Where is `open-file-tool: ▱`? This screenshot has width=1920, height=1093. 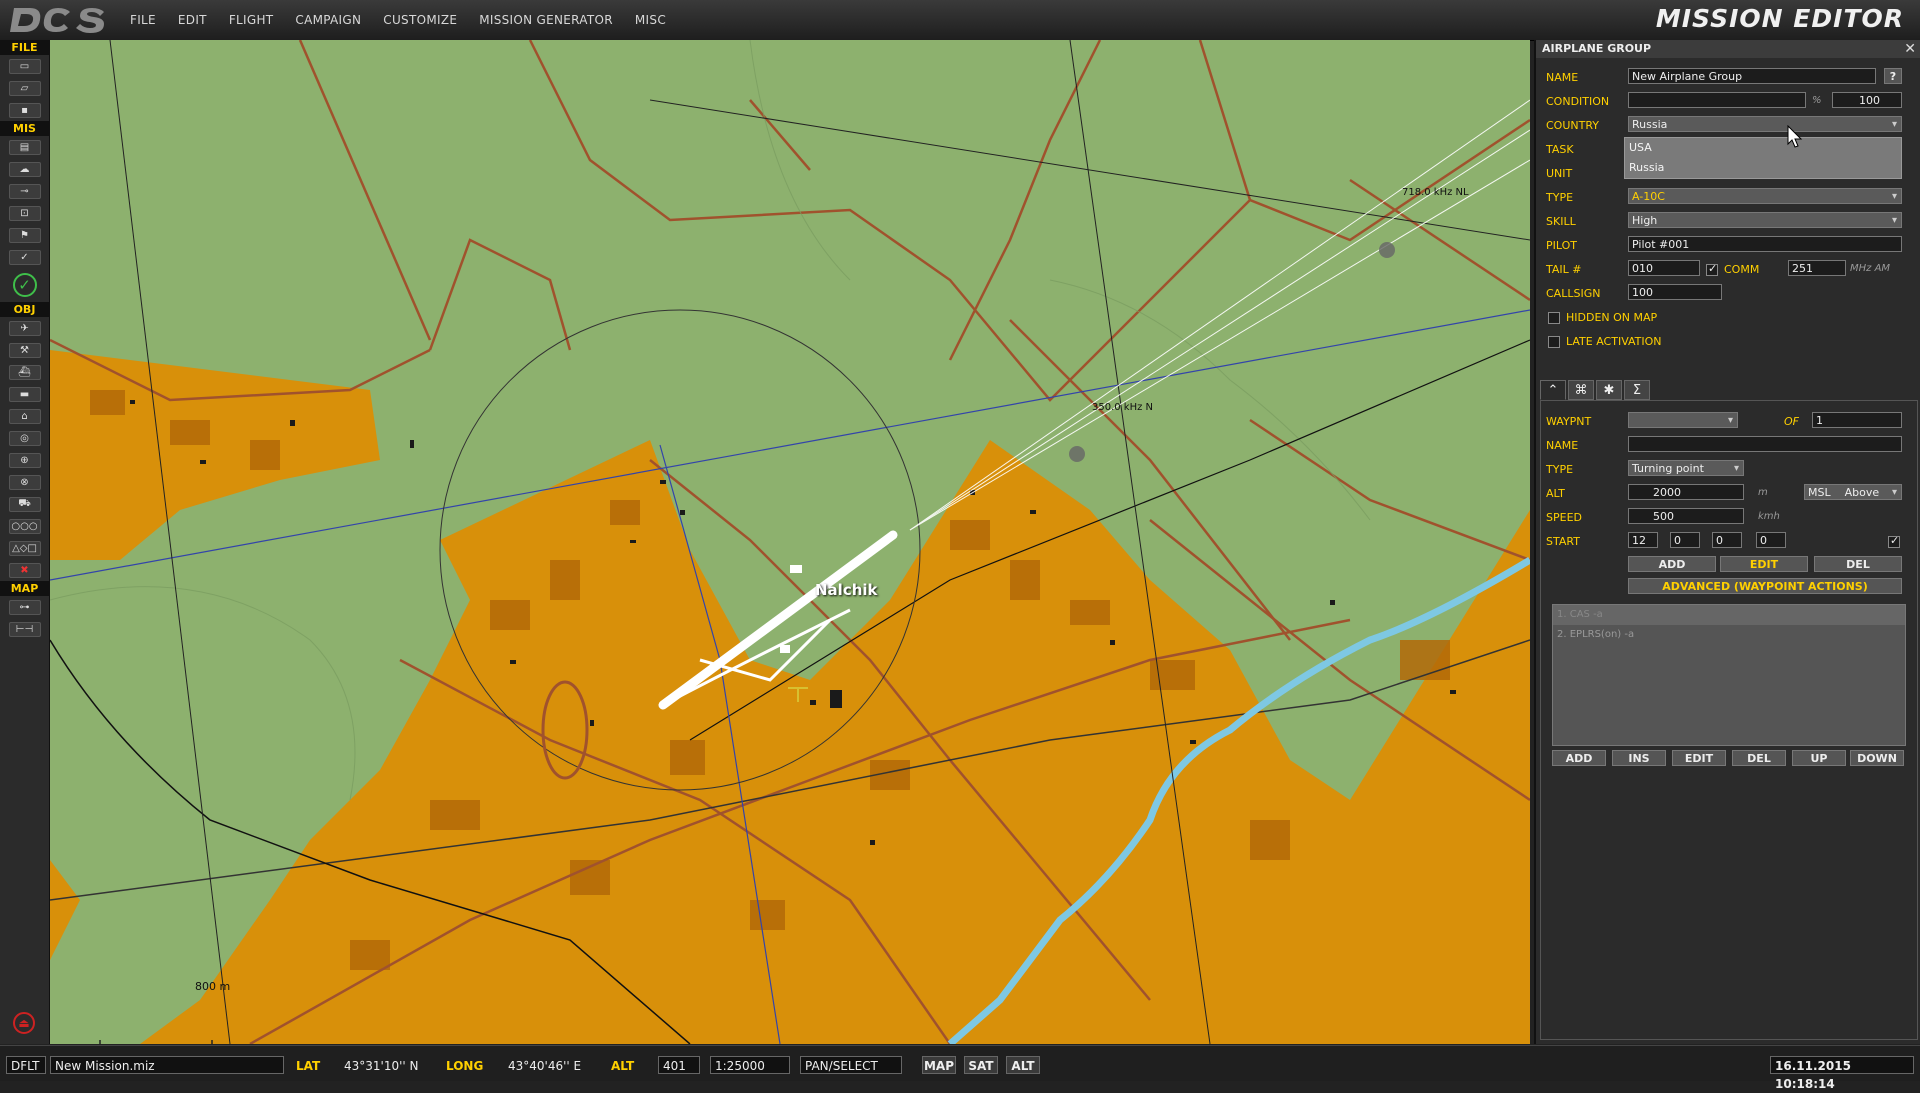 open-file-tool: ▱ is located at coordinates (24, 88).